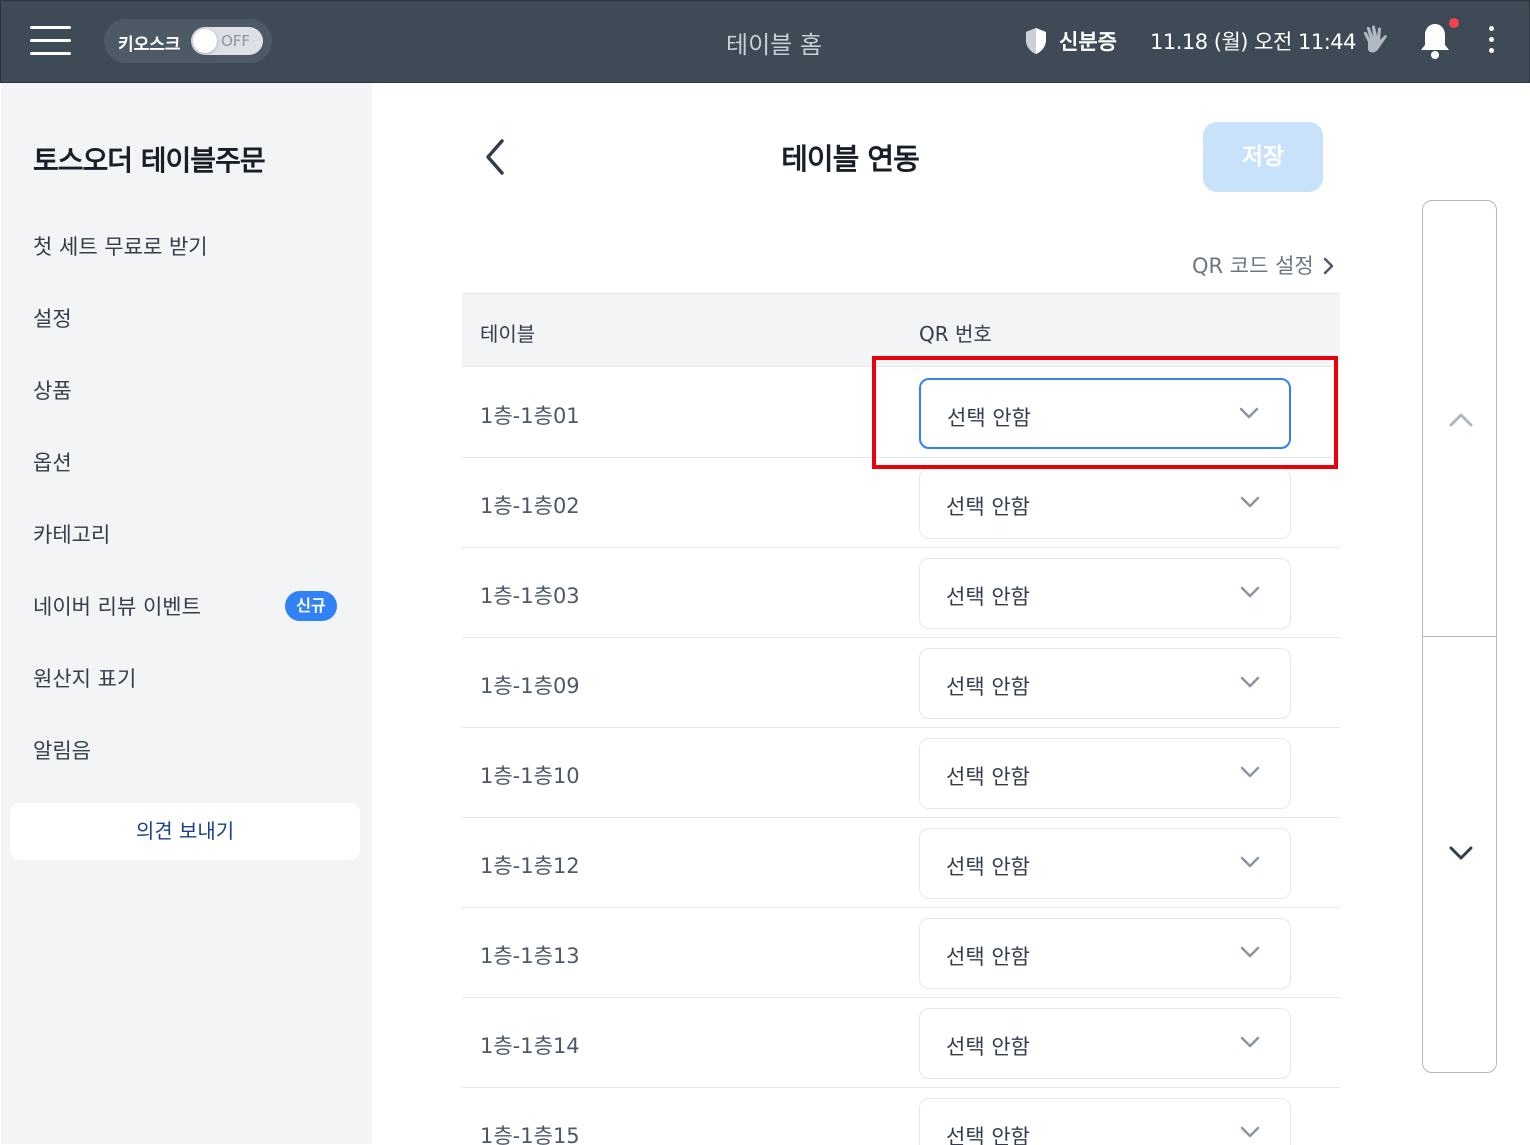  I want to click on sidebar-item-naver-review: 네이버 리뷰 이벤트, so click(117, 606).